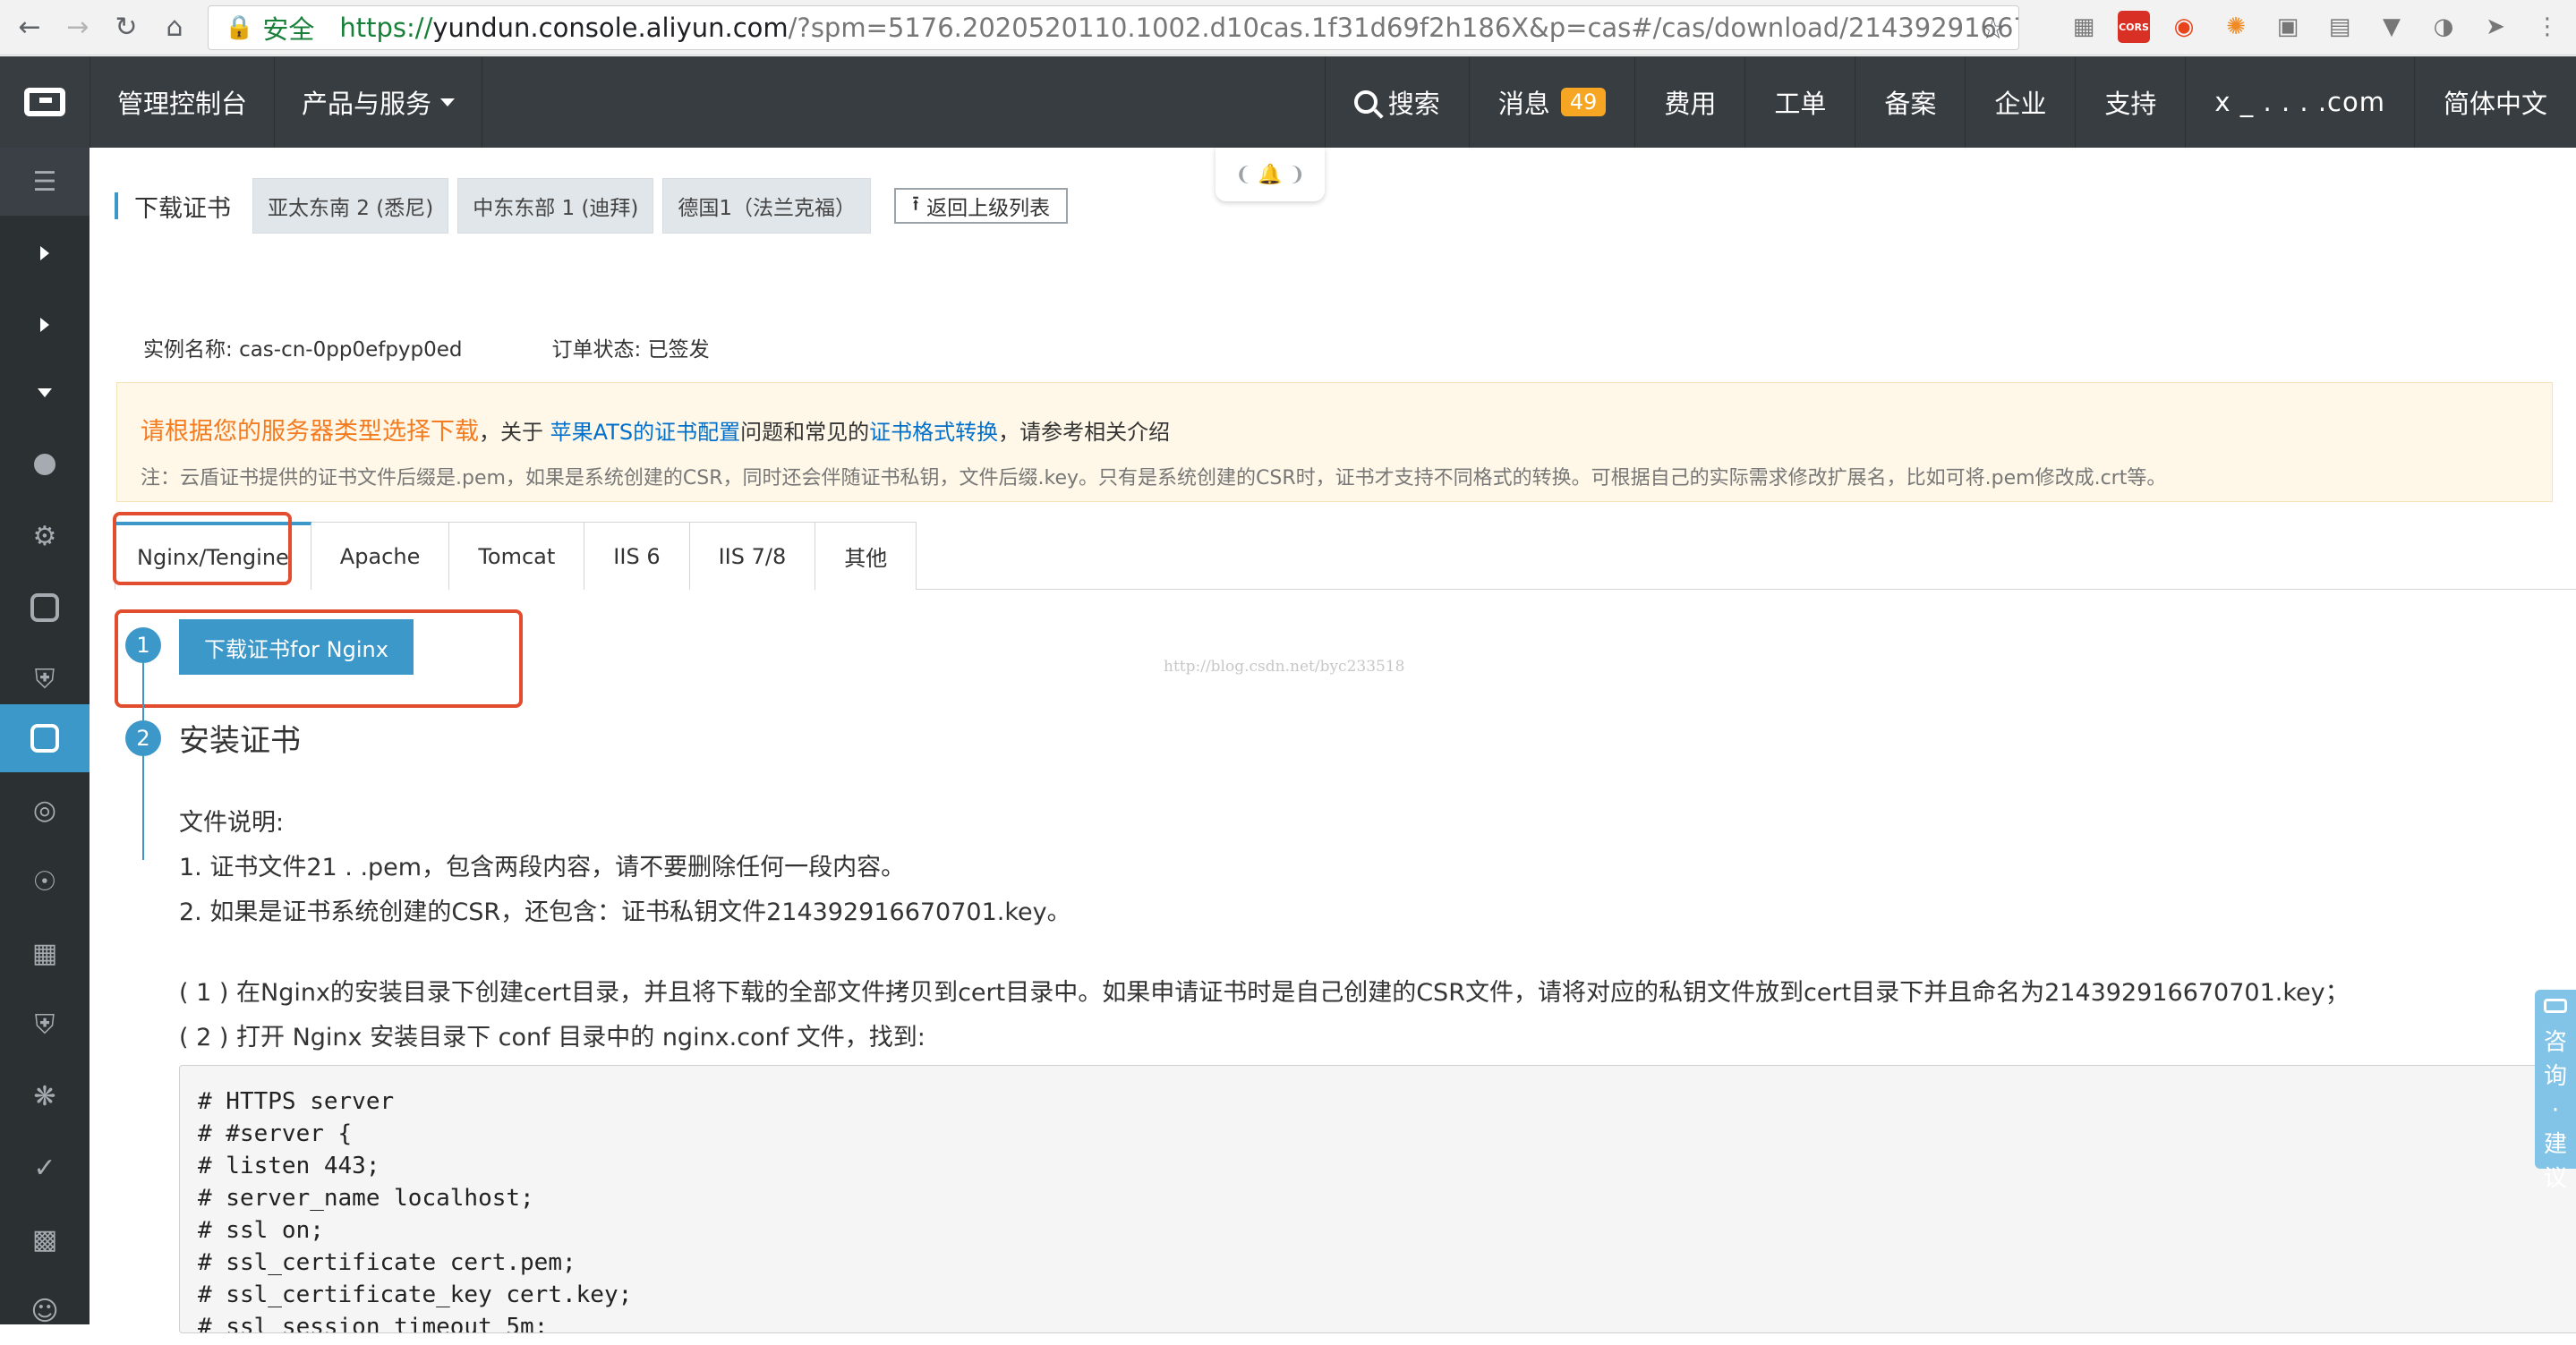 The width and height of the screenshot is (2576, 1345). I want to click on code-line: # ssl_certificate cert.pem;, so click(387, 1262).